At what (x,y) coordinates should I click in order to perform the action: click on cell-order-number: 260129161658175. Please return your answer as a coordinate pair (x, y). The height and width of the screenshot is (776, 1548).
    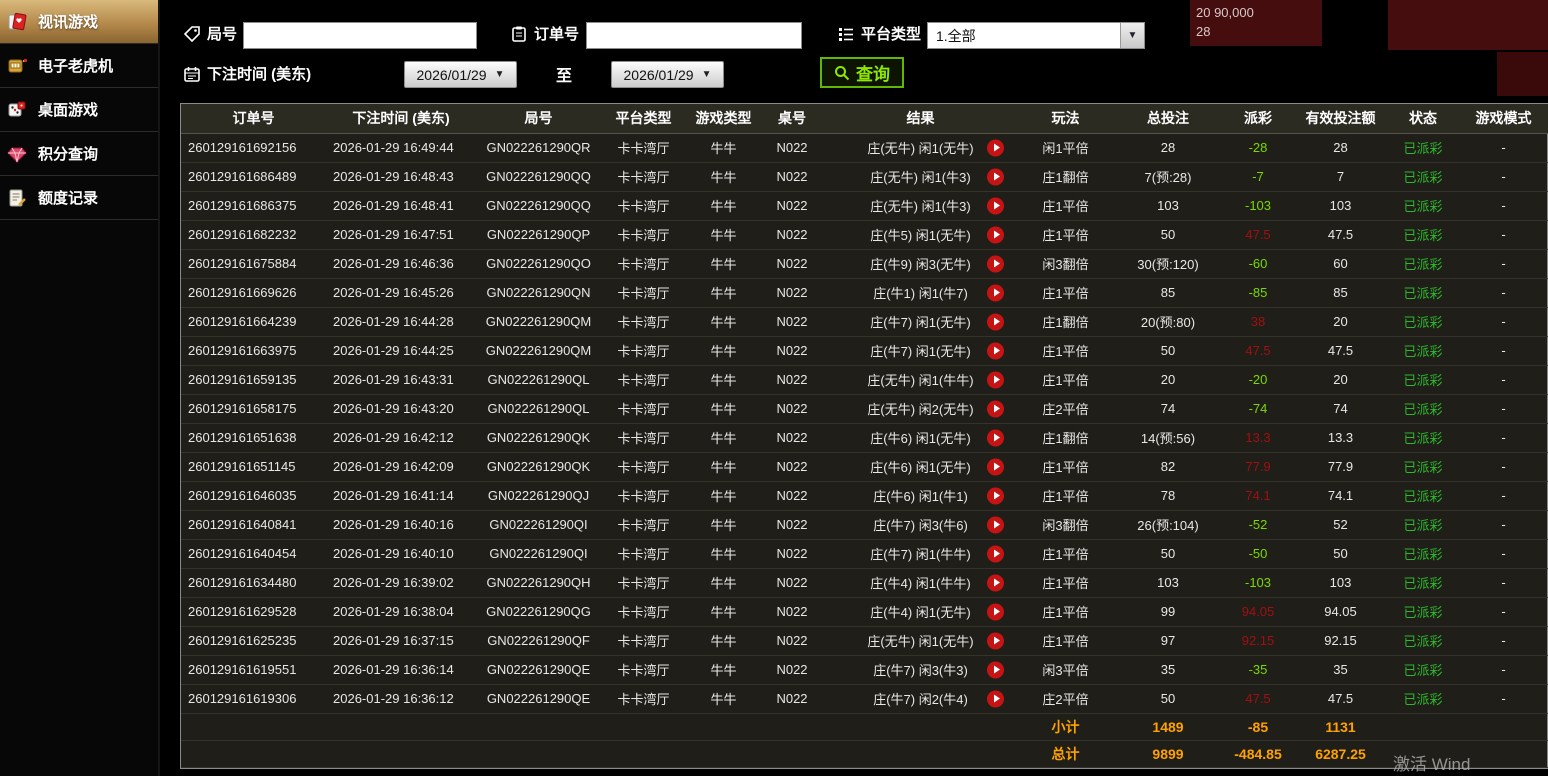
    Looking at the image, I should click on (253, 409).